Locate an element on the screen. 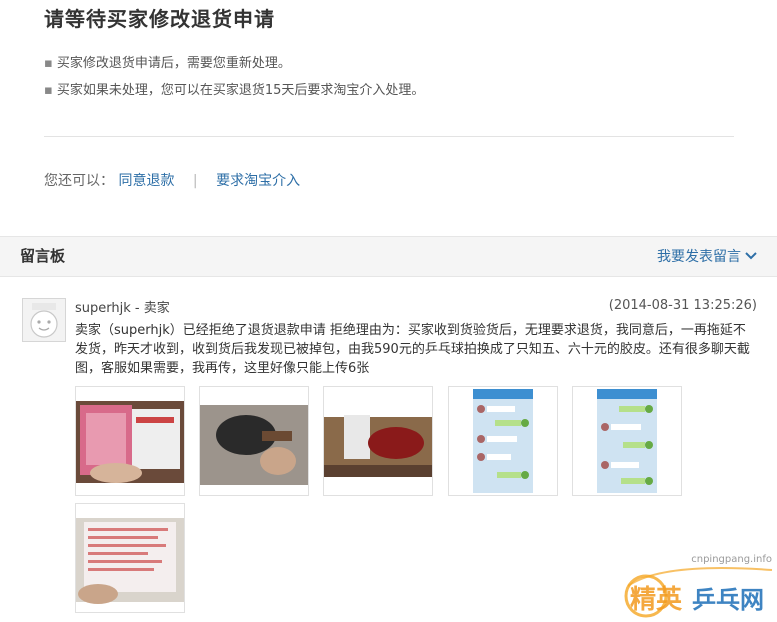  watermark-logo: 精英 乒乓网 is located at coordinates (698, 592).